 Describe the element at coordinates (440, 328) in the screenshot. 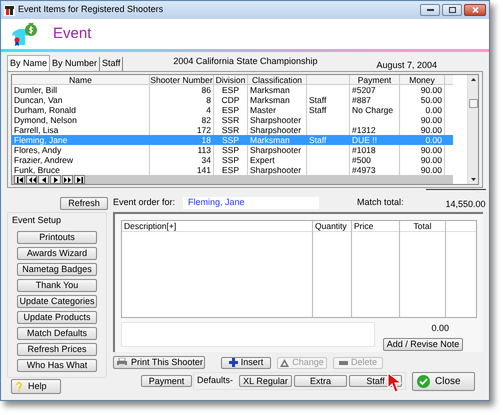

I see `items-total: 0.00` at that location.